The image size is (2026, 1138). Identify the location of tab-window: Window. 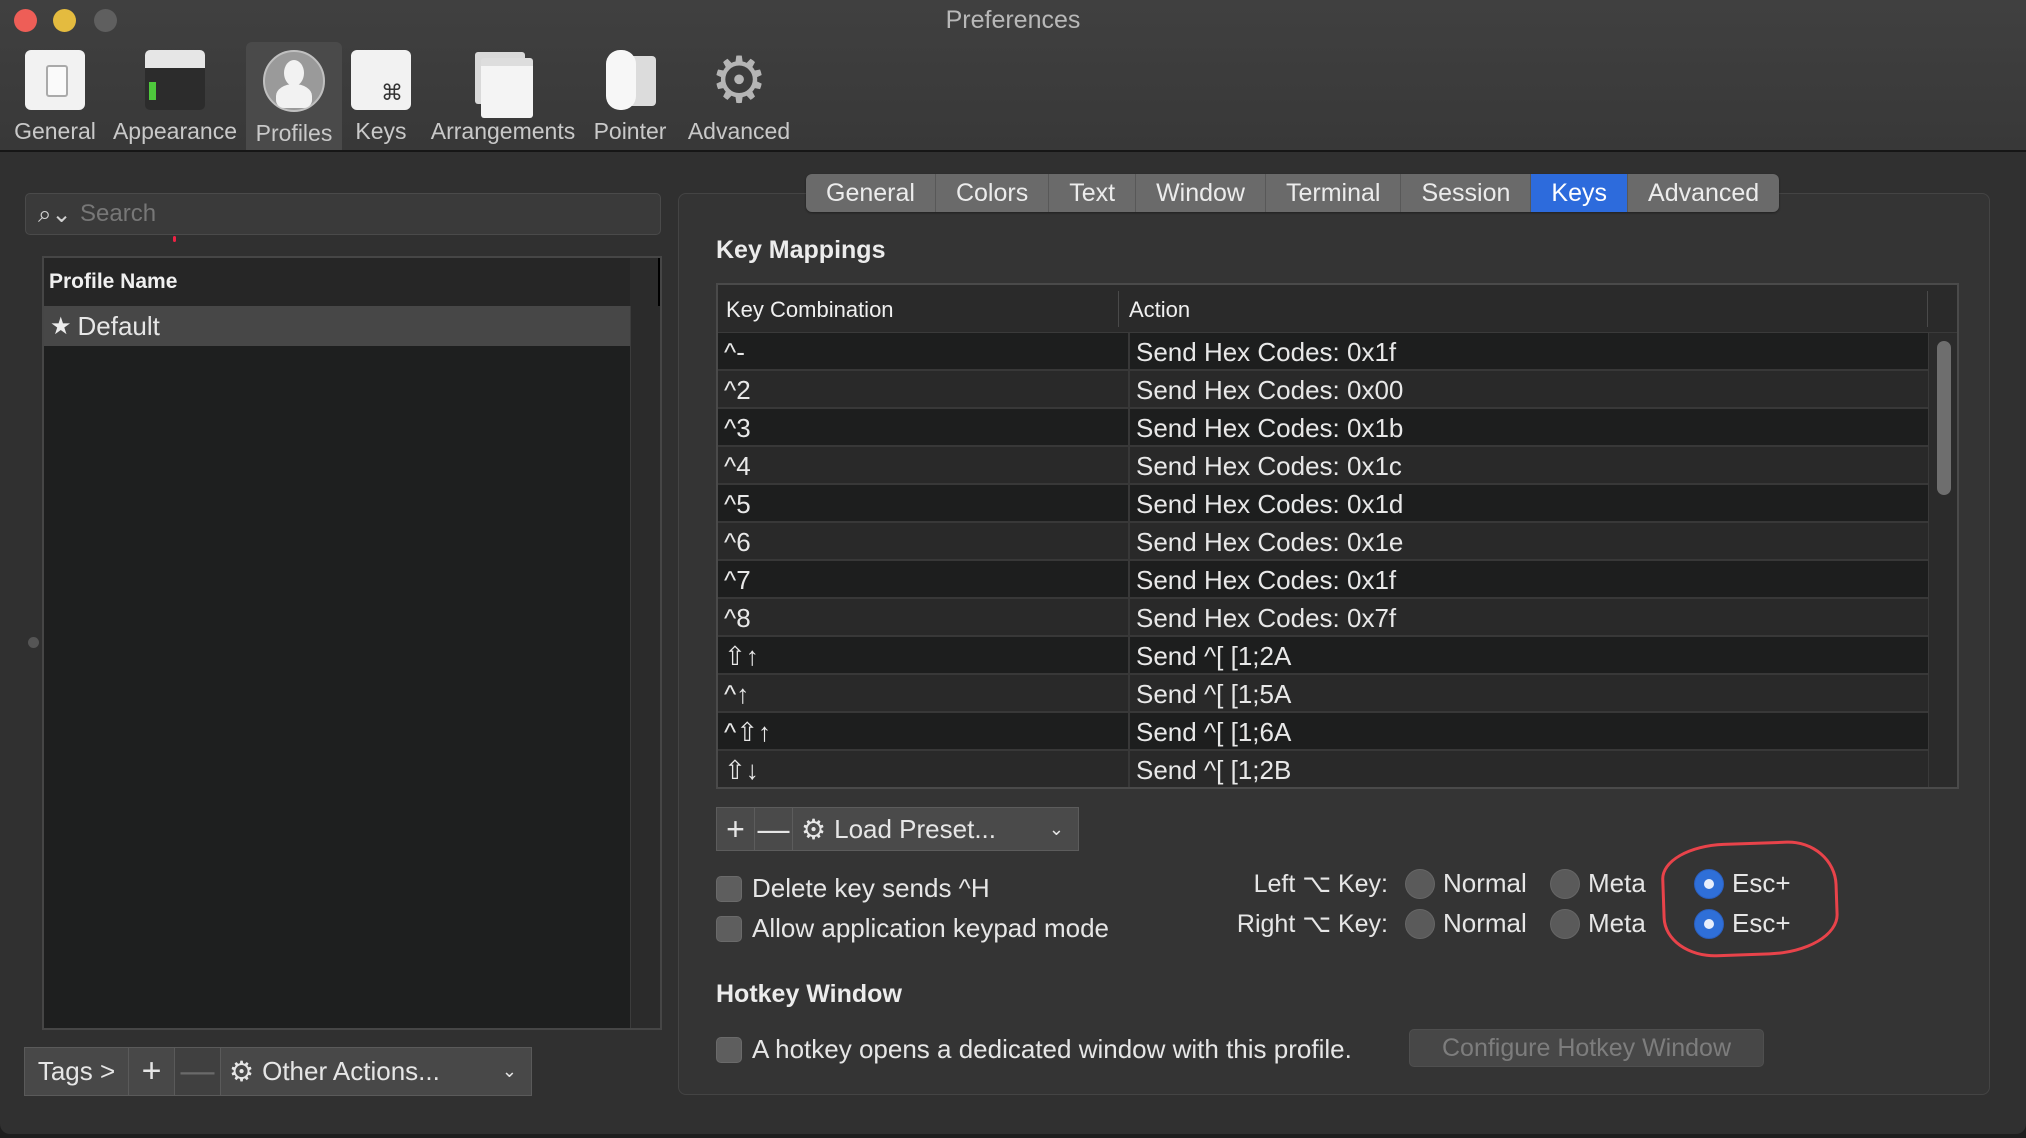
(1201, 193).